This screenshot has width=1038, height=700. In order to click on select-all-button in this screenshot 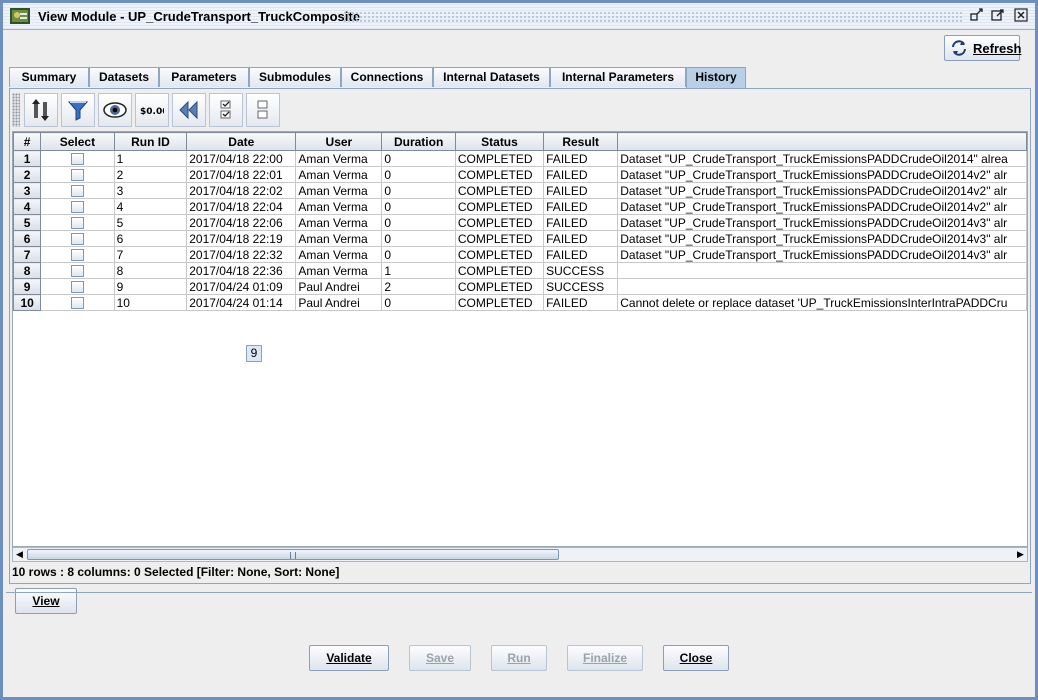, I will do `click(226, 110)`.